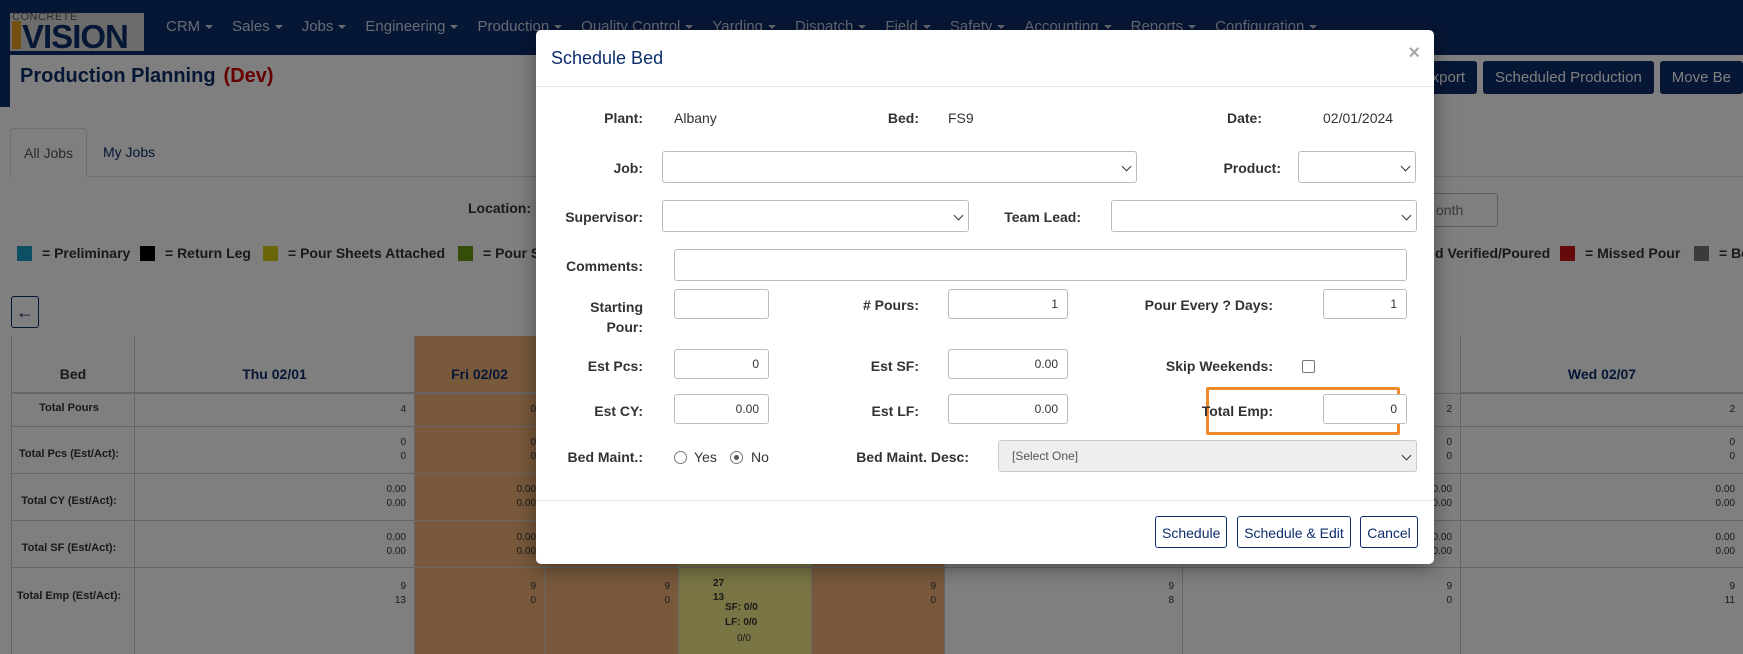 This screenshot has width=1743, height=654. What do you see at coordinates (1207, 456) in the screenshot?
I see `bed-maint-desc-select: [Select One]` at bounding box center [1207, 456].